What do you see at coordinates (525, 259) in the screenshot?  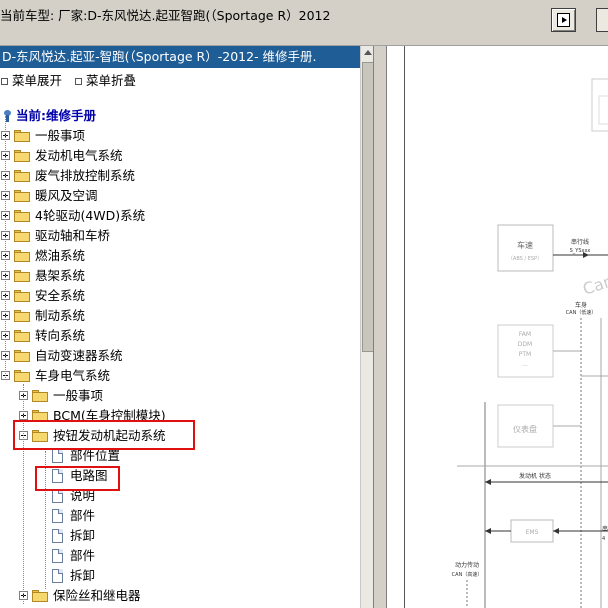 I see `speed-box-sub: （ABS / ESP）` at bounding box center [525, 259].